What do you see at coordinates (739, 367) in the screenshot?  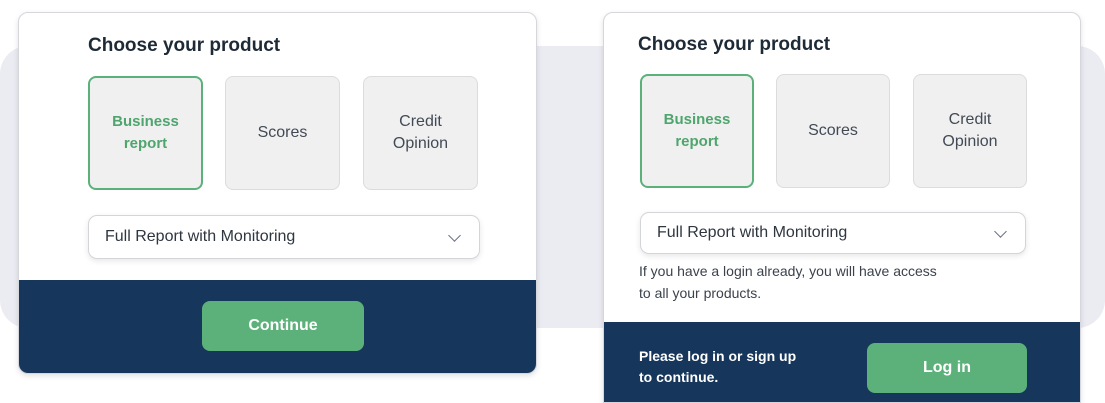 I see `login-prompt: Please log in or sign up to continue.` at bounding box center [739, 367].